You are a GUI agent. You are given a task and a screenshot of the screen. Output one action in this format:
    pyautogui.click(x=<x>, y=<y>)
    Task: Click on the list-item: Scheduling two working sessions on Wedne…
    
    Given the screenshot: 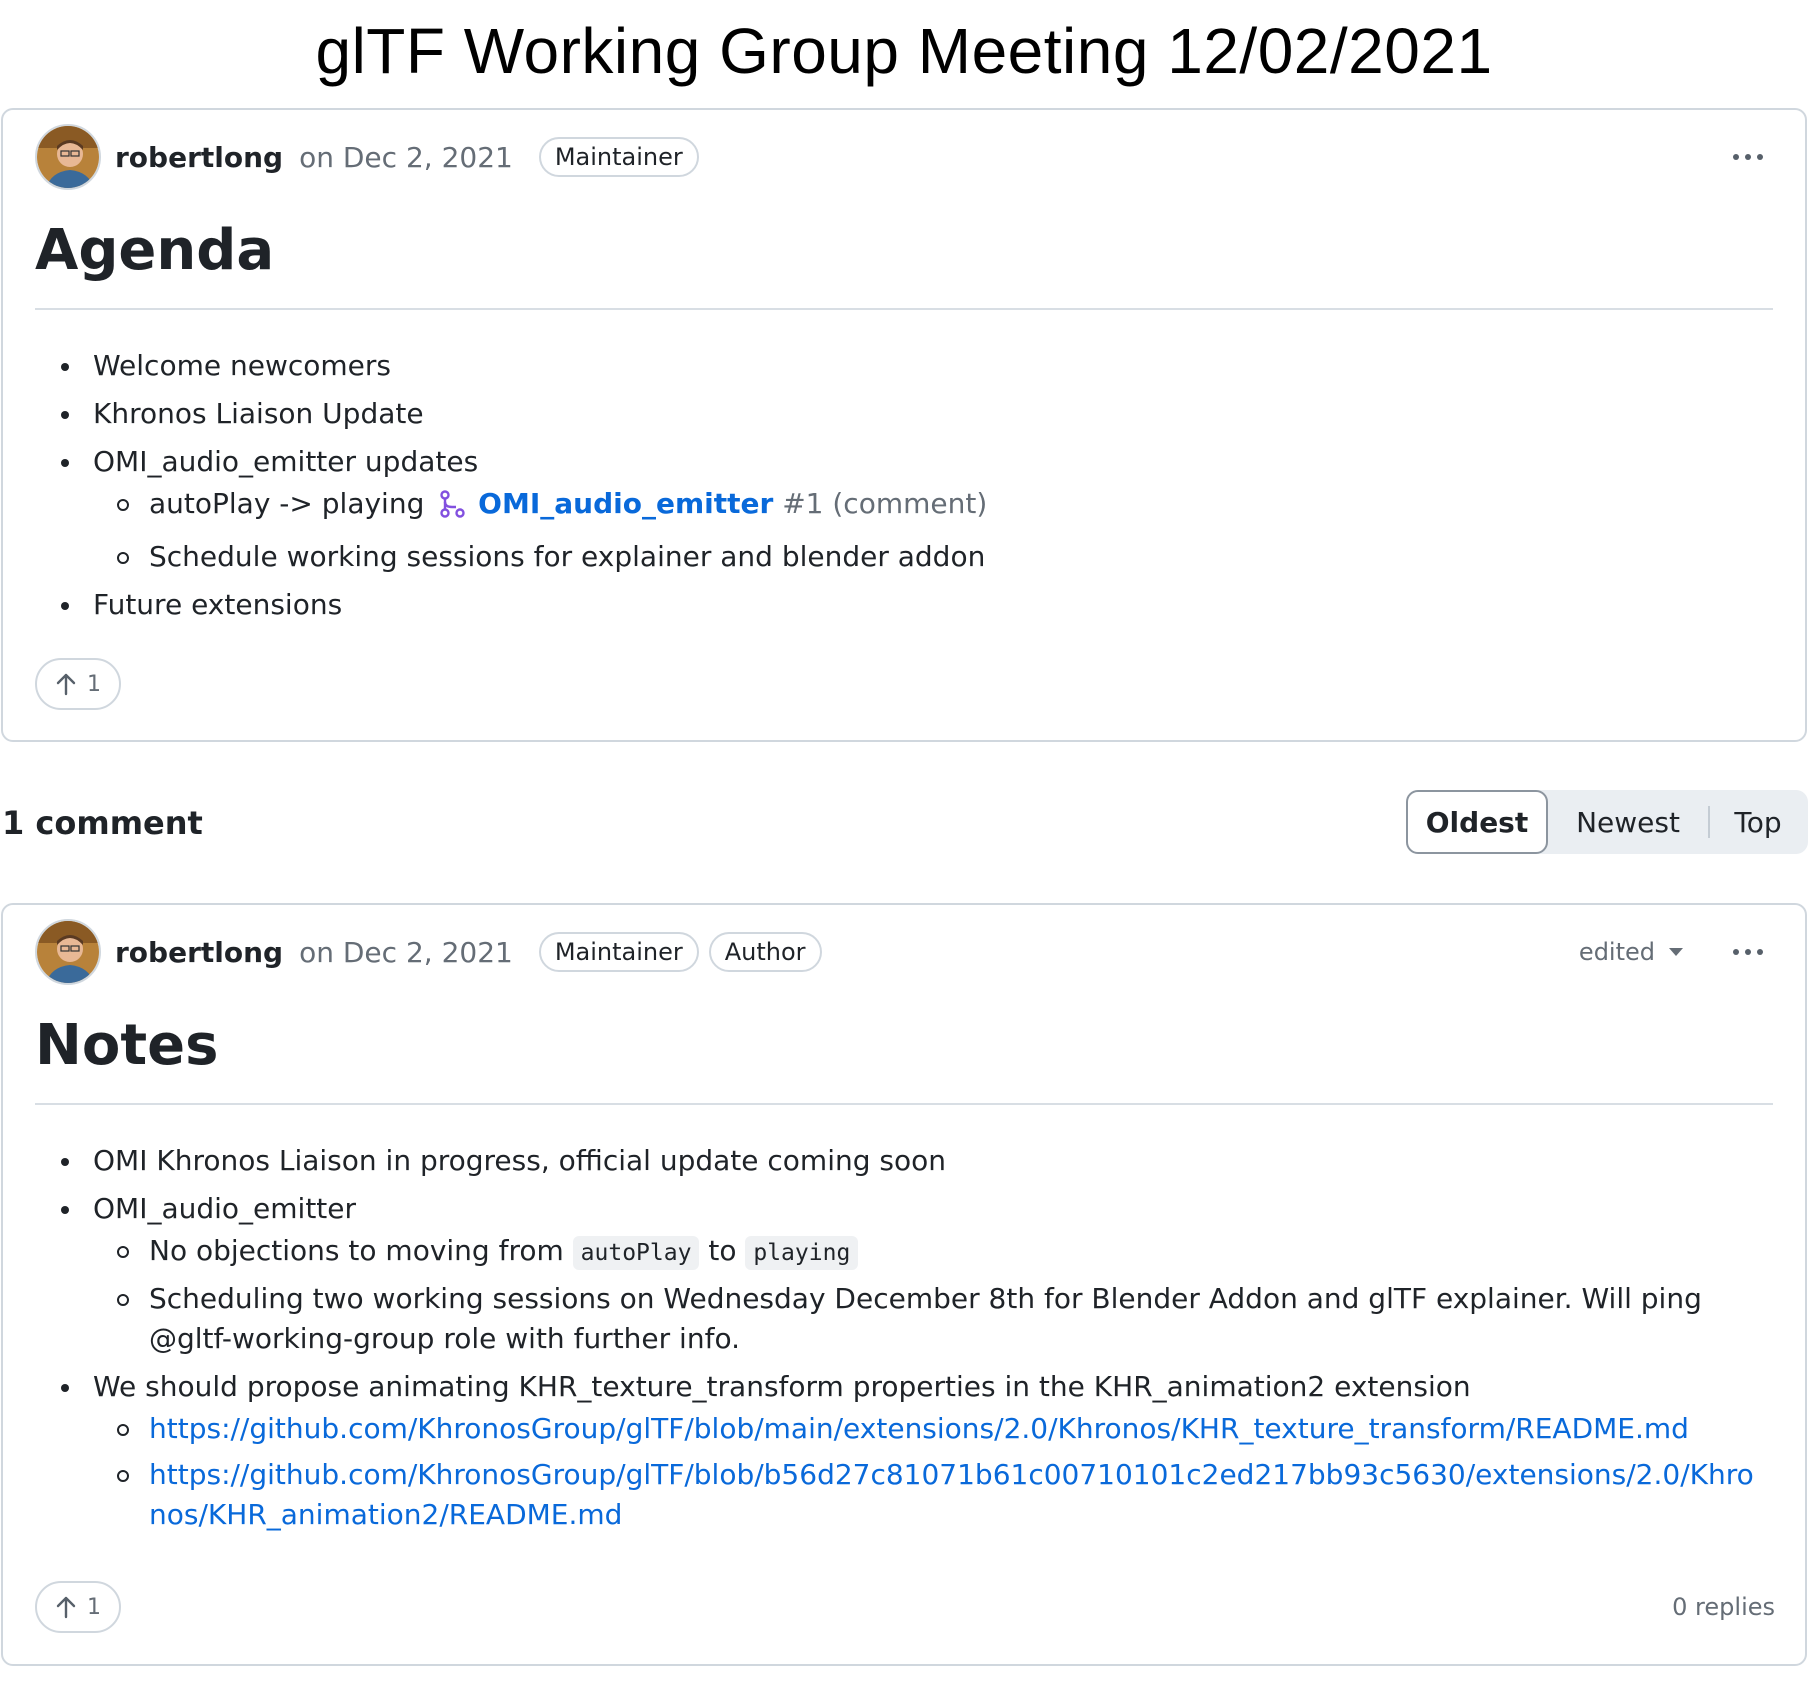 What is the action you would take?
    pyautogui.click(x=940, y=1319)
    